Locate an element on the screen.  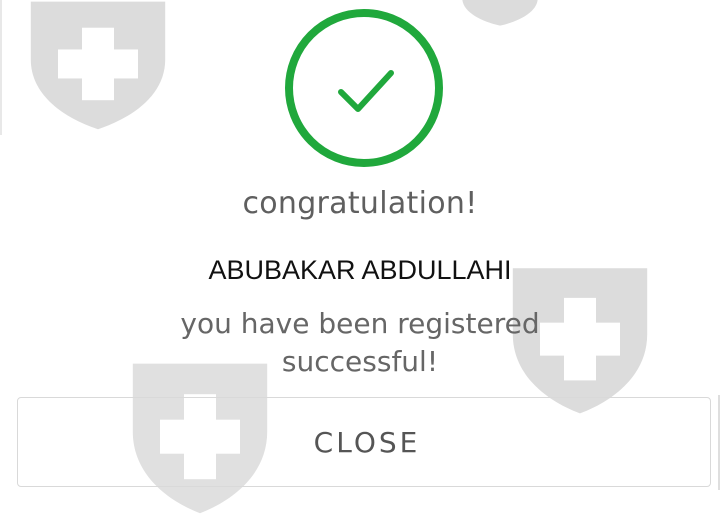
check-circle-icon is located at coordinates (364, 88).